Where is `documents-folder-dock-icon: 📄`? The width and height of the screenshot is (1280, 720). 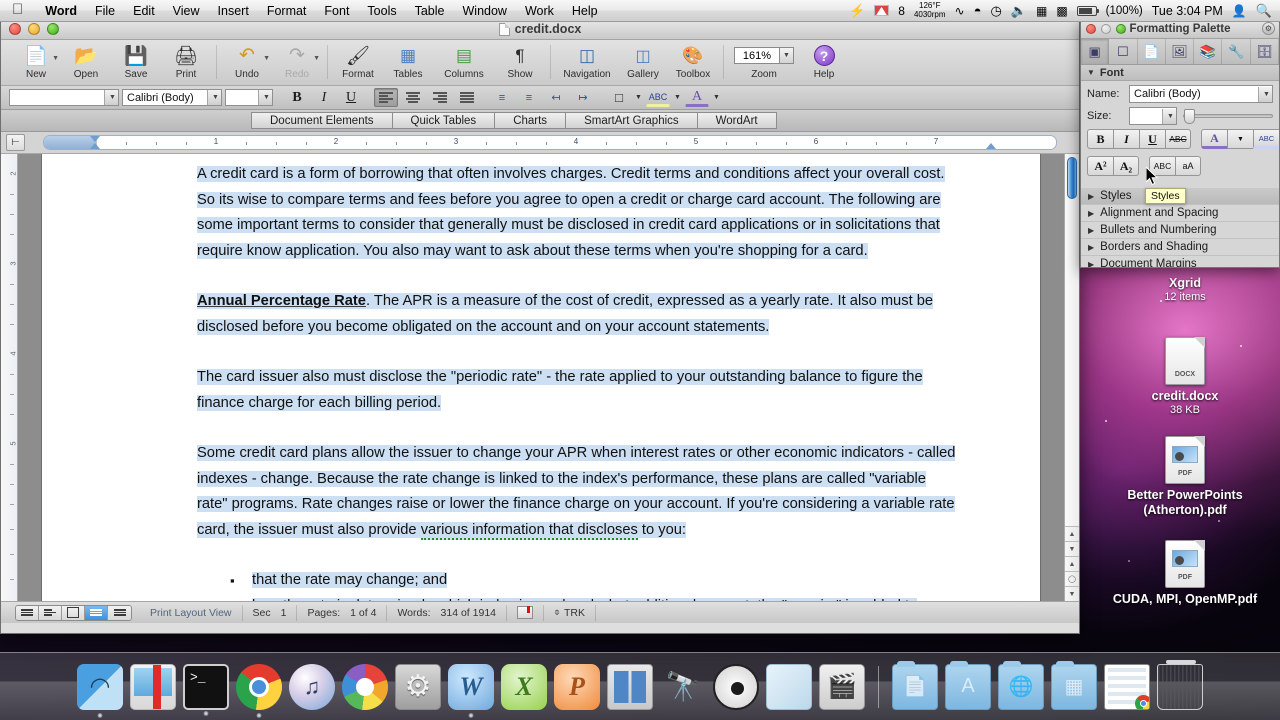
documents-folder-dock-icon: 📄 is located at coordinates (915, 685).